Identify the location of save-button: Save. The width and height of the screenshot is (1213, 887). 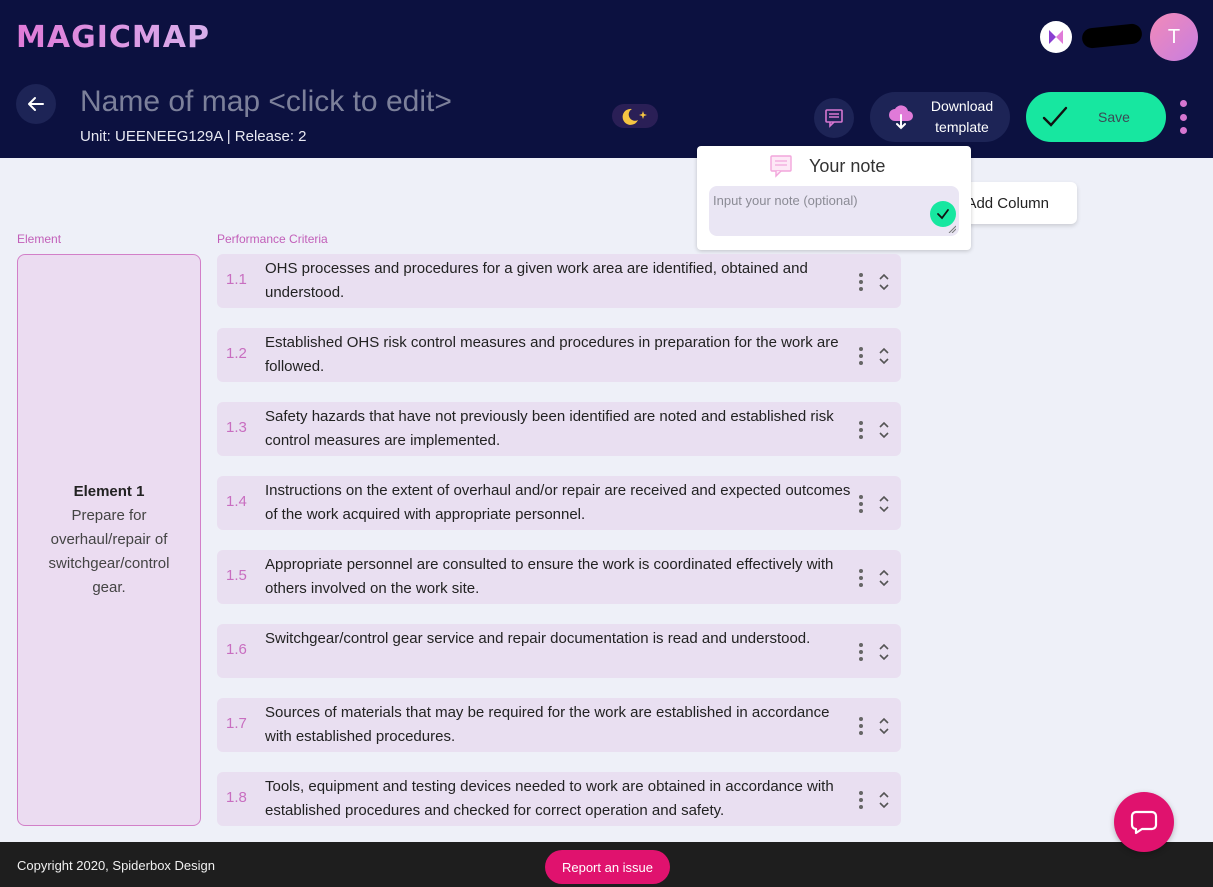
(1096, 117).